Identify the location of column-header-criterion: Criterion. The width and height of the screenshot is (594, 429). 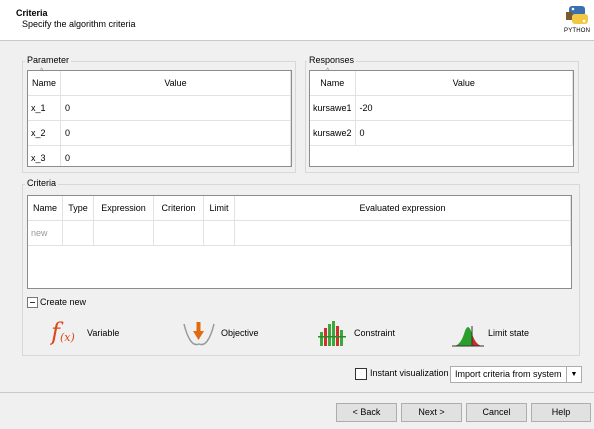
(178, 208).